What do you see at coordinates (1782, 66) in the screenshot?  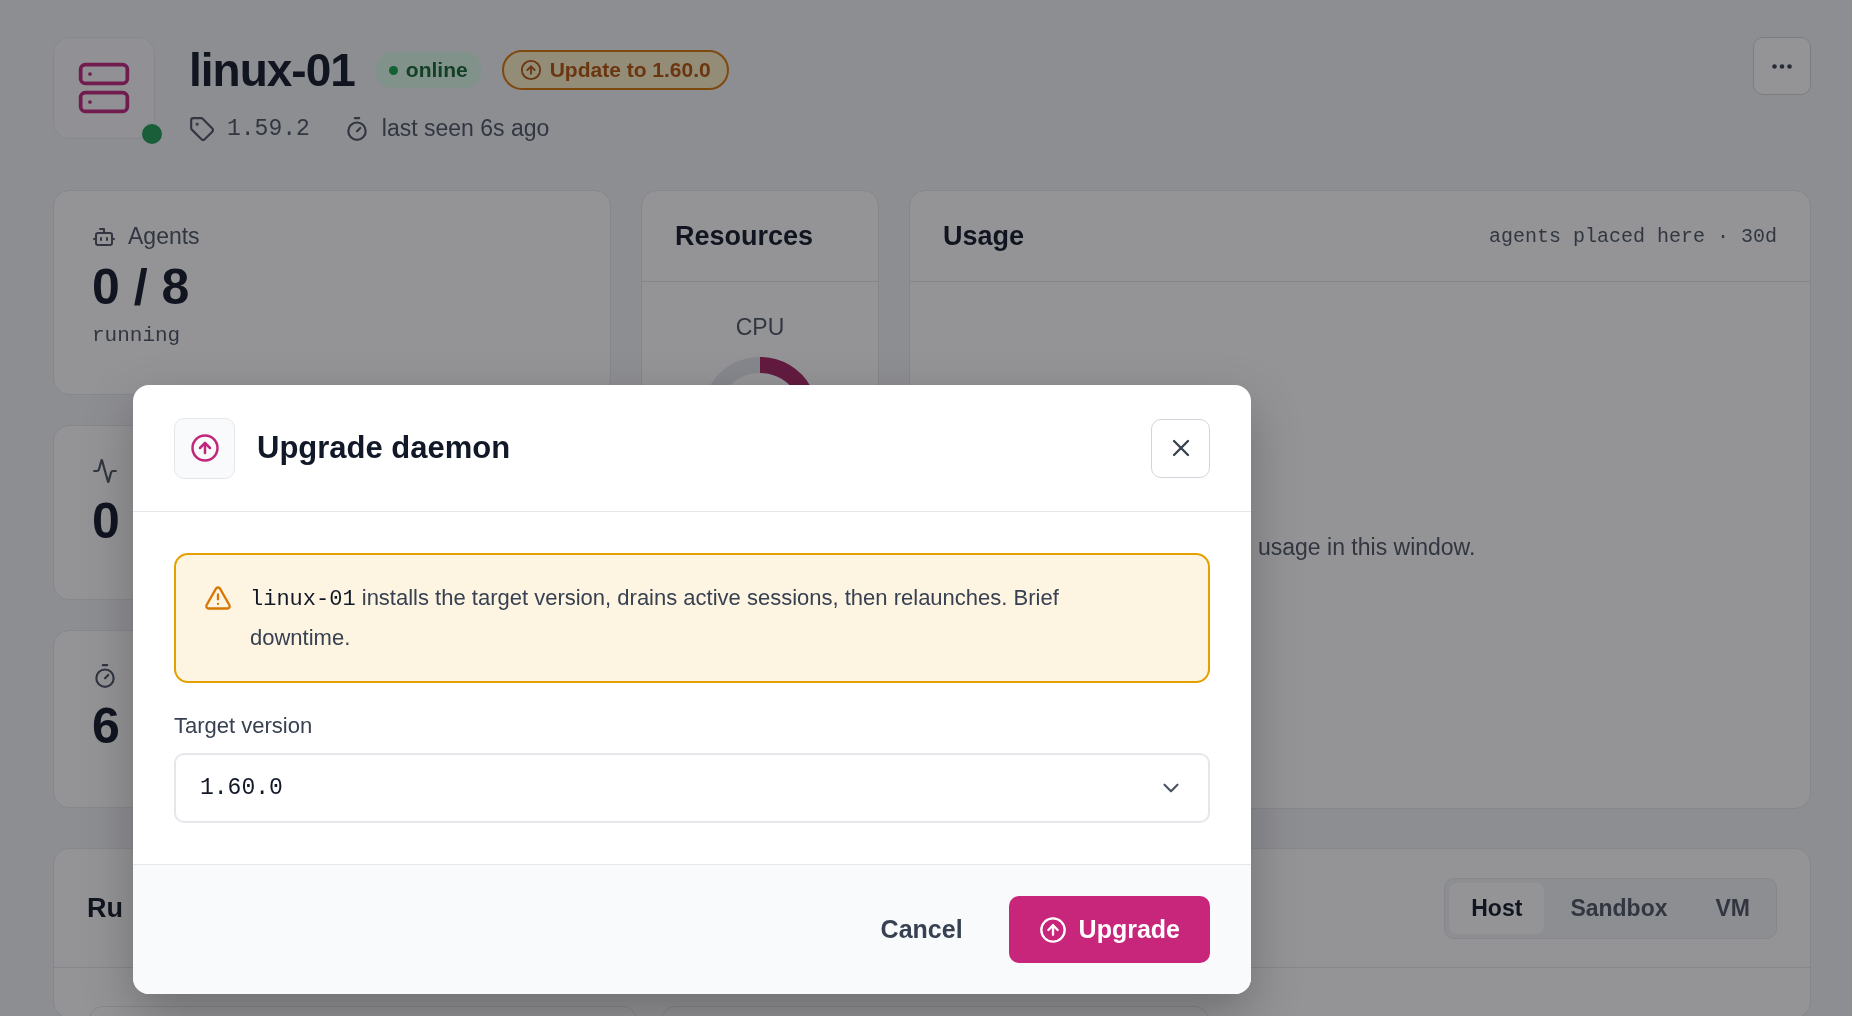 I see `more-icon` at bounding box center [1782, 66].